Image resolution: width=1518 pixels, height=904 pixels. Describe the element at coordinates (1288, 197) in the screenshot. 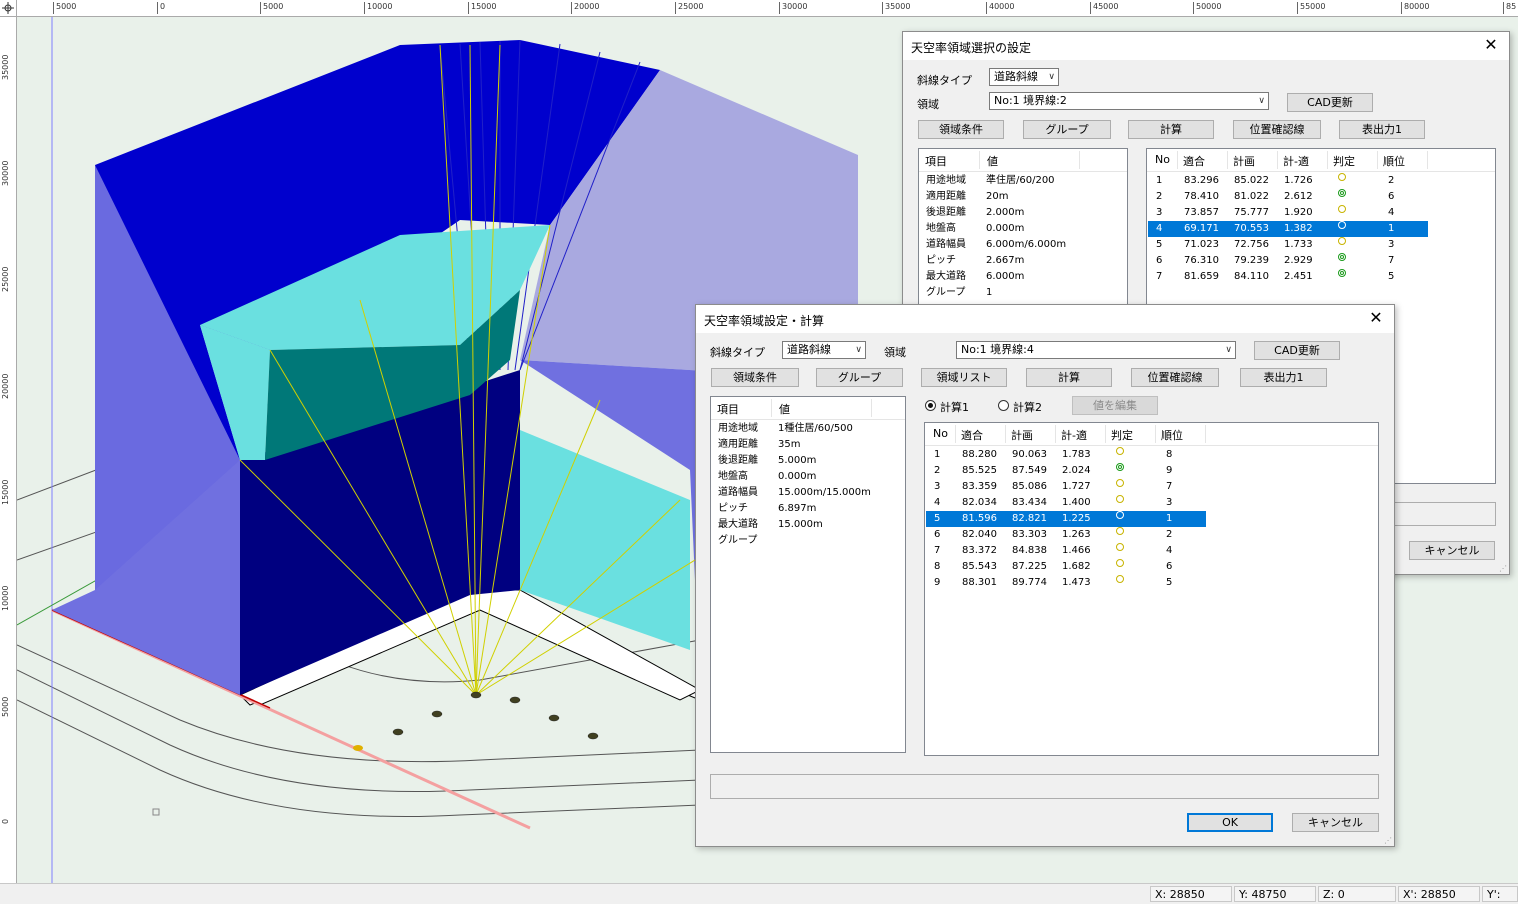

I see `table-row: 2 78.410 81.022 2.612 6` at that location.